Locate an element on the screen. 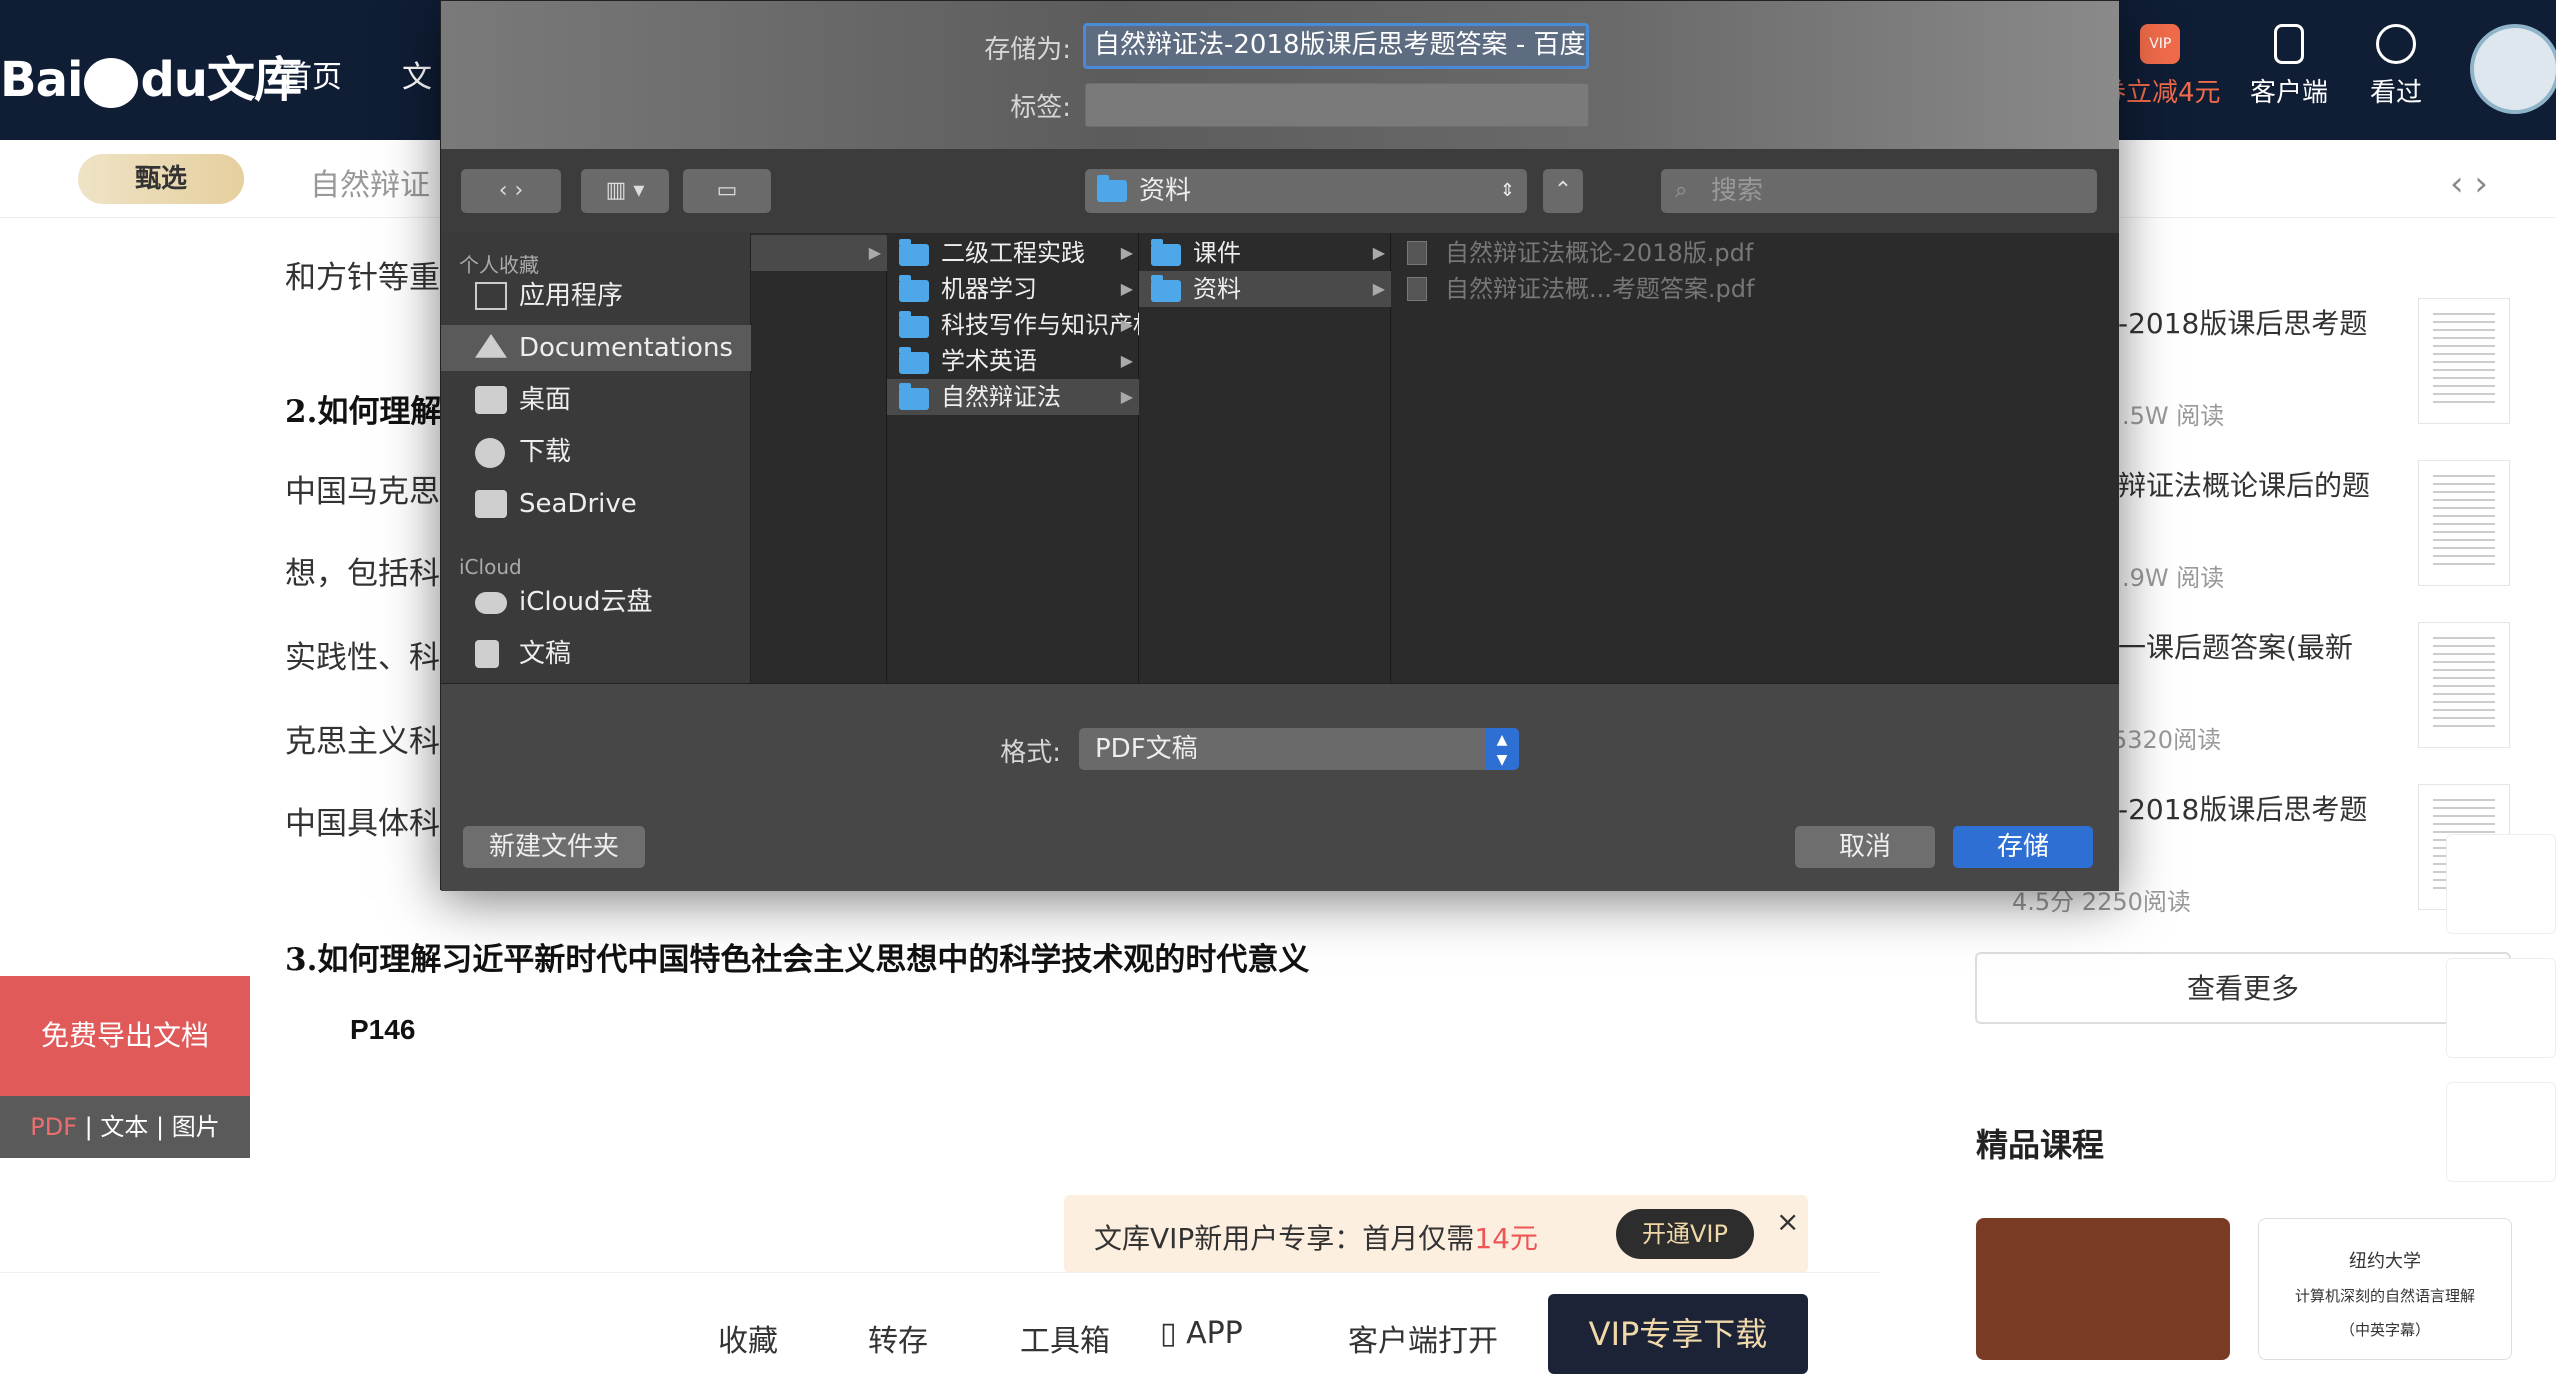  folder-plus-icon: ▭ is located at coordinates (727, 190).